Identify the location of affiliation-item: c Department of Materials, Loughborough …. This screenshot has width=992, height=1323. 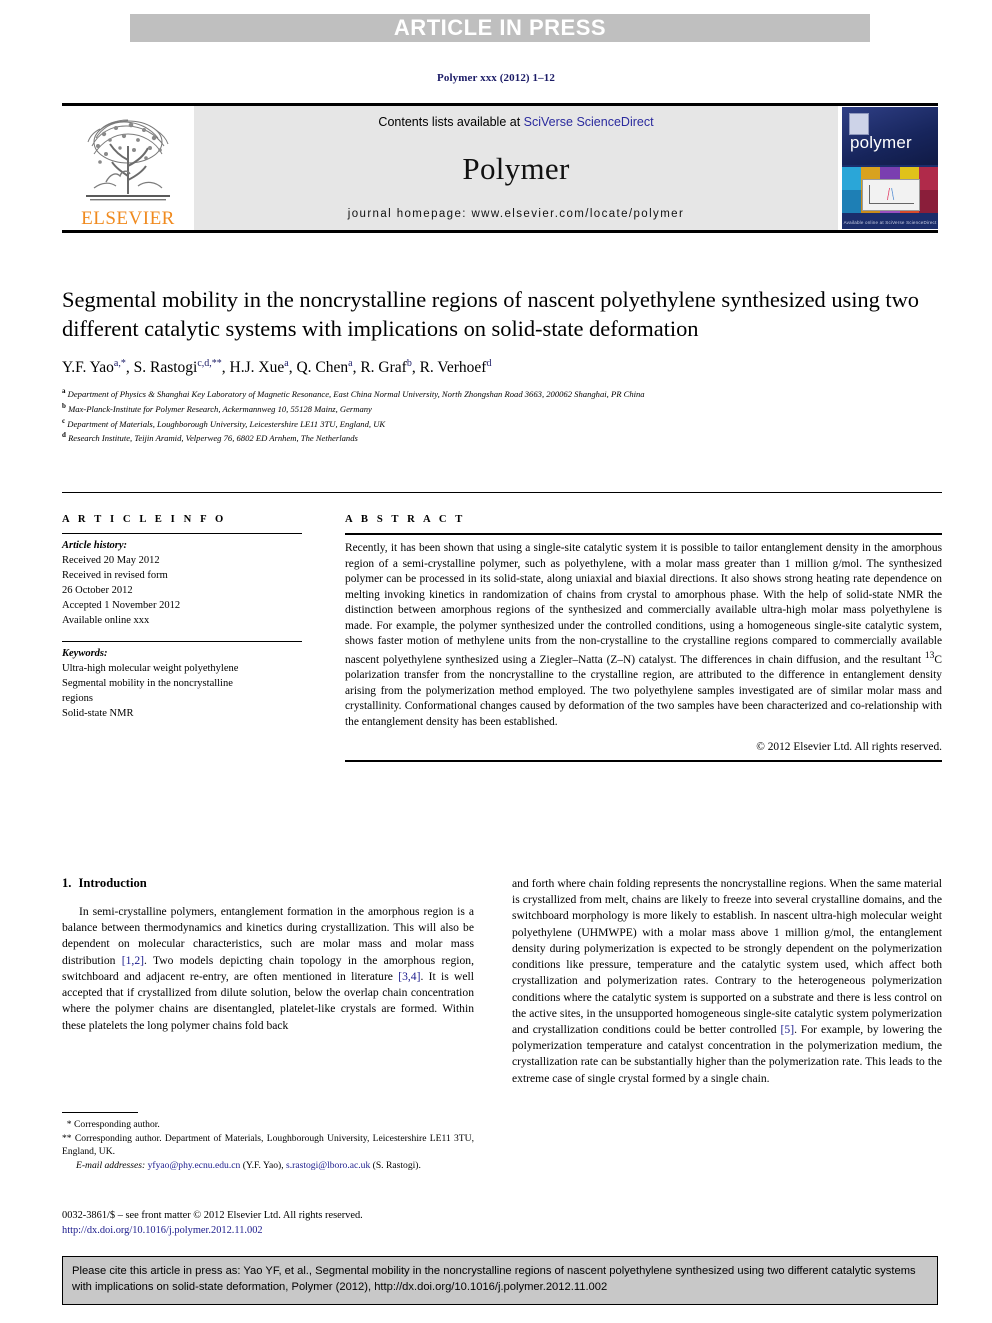
(502, 423).